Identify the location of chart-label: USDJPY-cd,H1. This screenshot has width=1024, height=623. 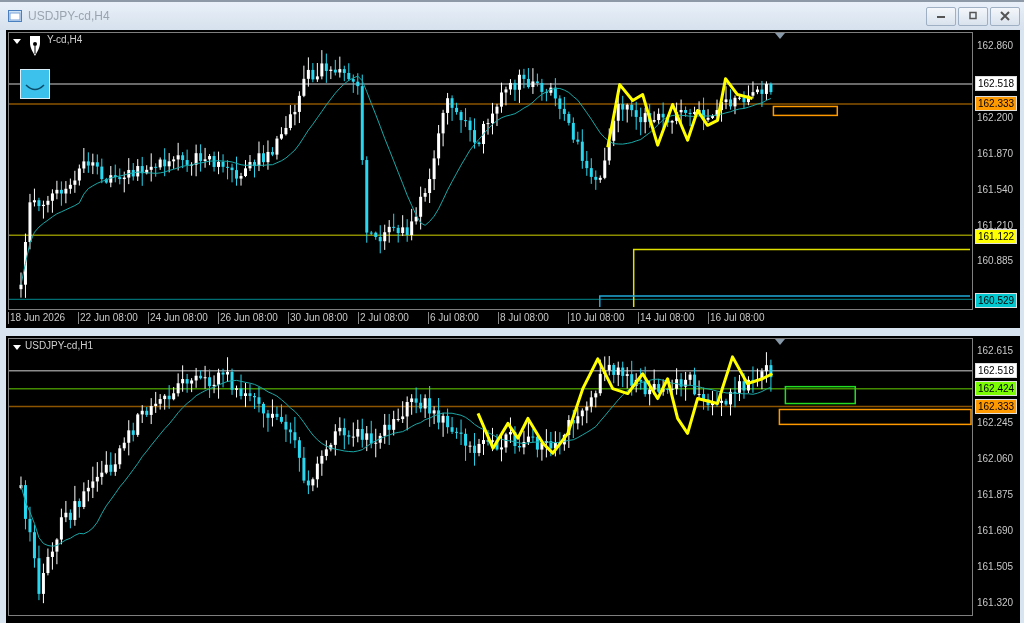
(59, 345).